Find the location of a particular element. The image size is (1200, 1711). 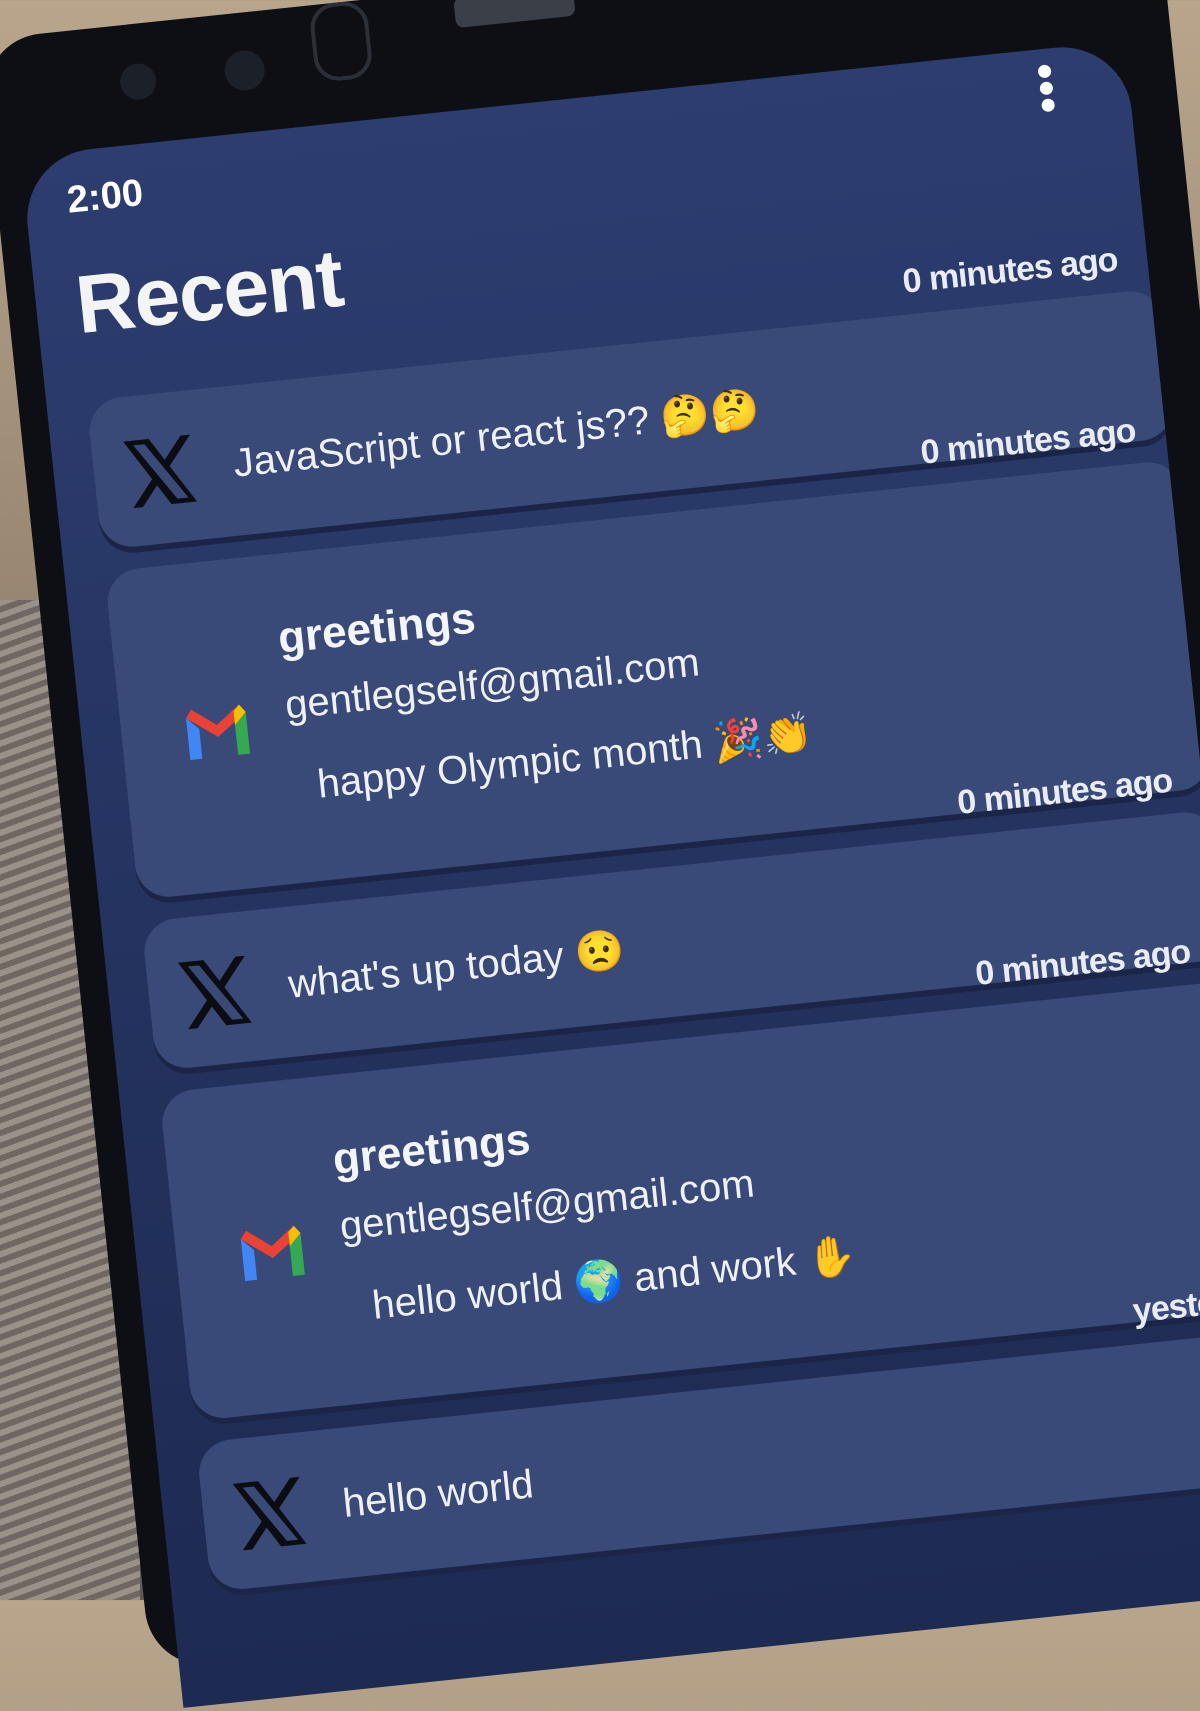

mail-preview: happy Olympic month 🎉👏 is located at coordinates (565, 758).